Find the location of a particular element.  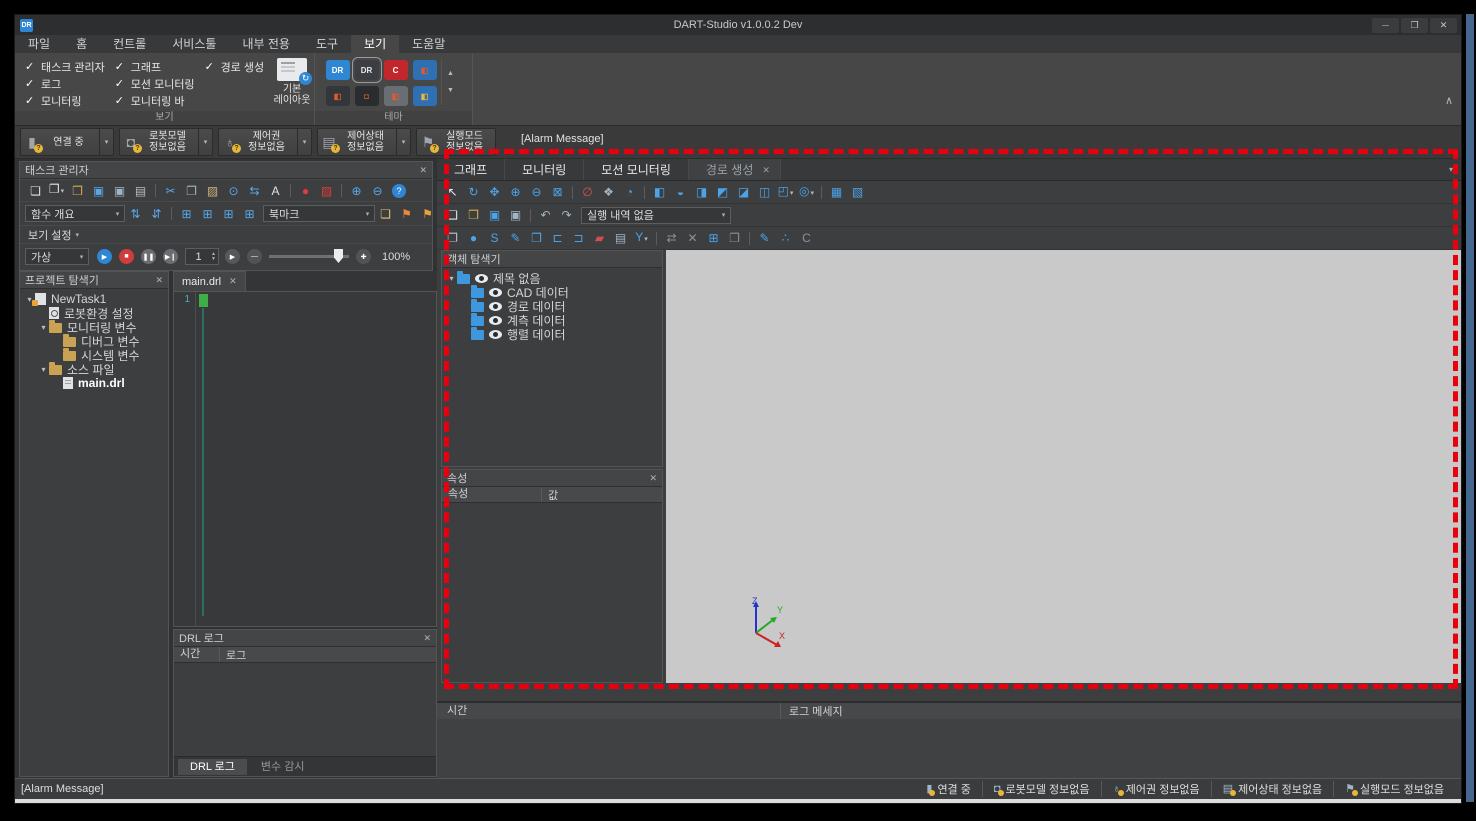

pan-view-icon: ✥ is located at coordinates (494, 192).